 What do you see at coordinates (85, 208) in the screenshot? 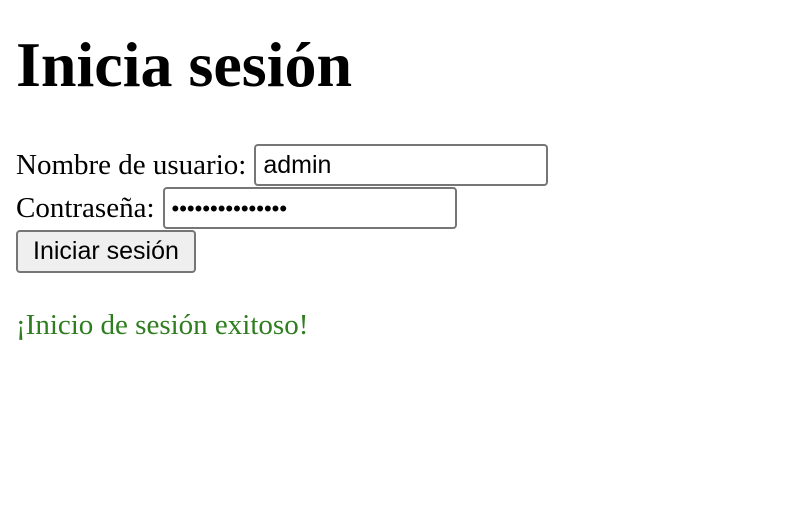
I see `password-label: Contraseña:` at bounding box center [85, 208].